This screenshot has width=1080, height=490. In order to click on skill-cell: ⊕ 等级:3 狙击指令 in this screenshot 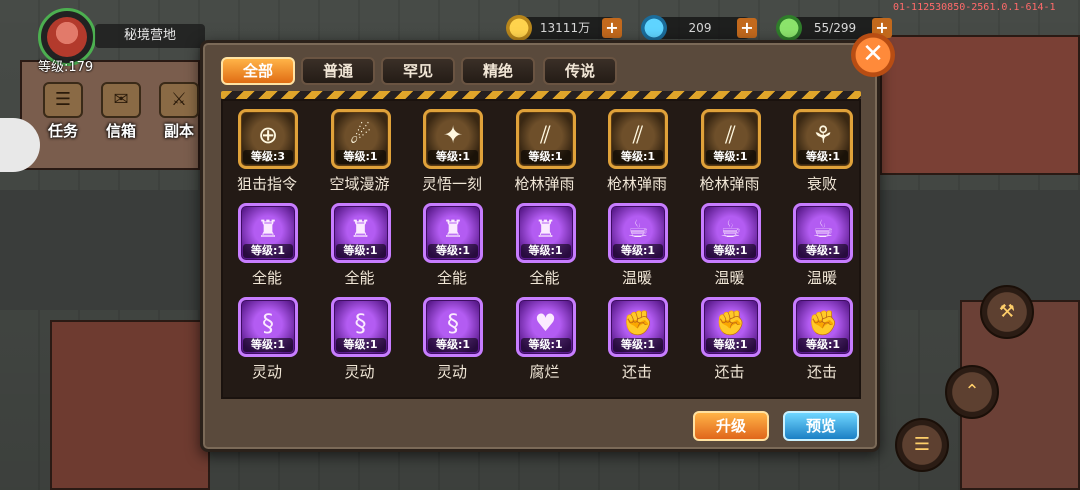, I will do `click(267, 147)`.